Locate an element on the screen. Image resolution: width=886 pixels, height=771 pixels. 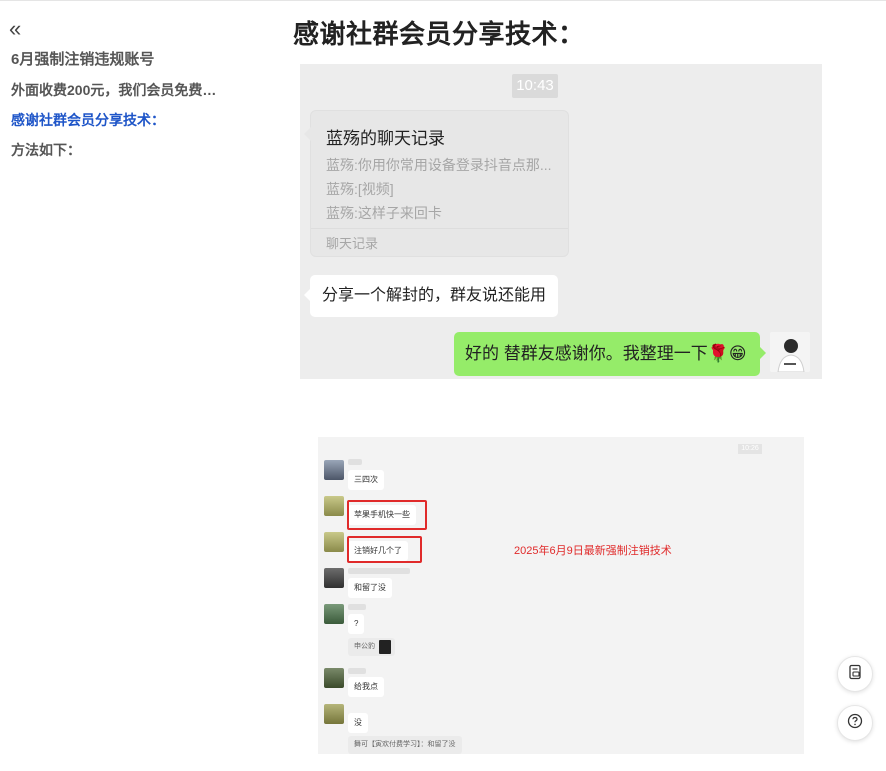
quoted-message: 舞可【寅欢付费学习】：和留了没 is located at coordinates (405, 745).